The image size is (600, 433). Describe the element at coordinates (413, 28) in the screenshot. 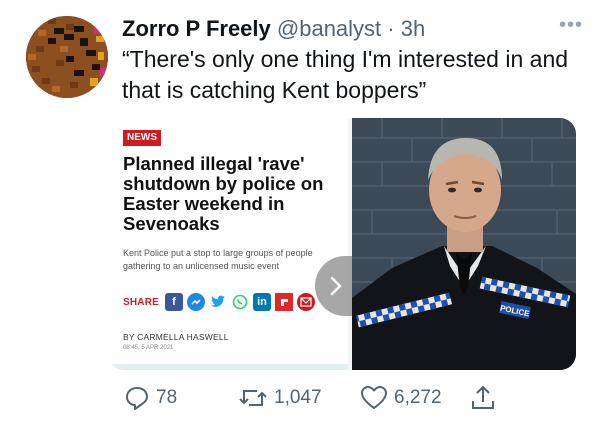

I see `tweet-time: 3h` at that location.